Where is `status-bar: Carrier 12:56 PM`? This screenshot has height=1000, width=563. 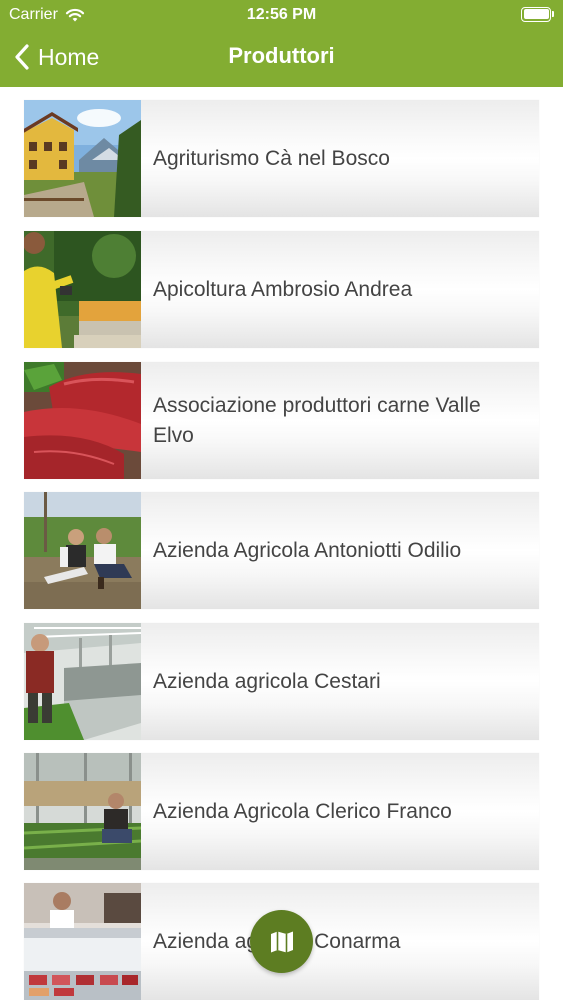 status-bar: Carrier 12:56 PM is located at coordinates (281, 15).